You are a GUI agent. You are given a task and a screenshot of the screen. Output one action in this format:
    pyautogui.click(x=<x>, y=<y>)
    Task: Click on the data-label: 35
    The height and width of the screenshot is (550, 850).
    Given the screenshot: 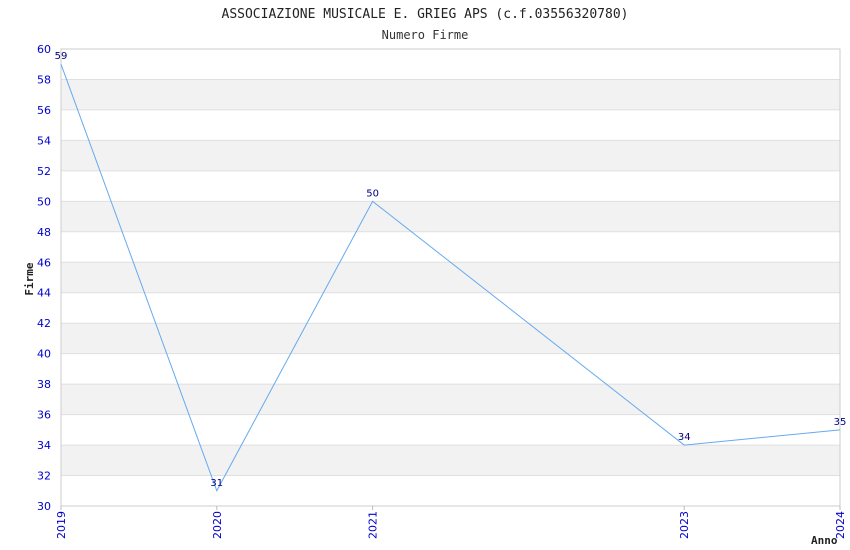 What is the action you would take?
    pyautogui.click(x=840, y=422)
    